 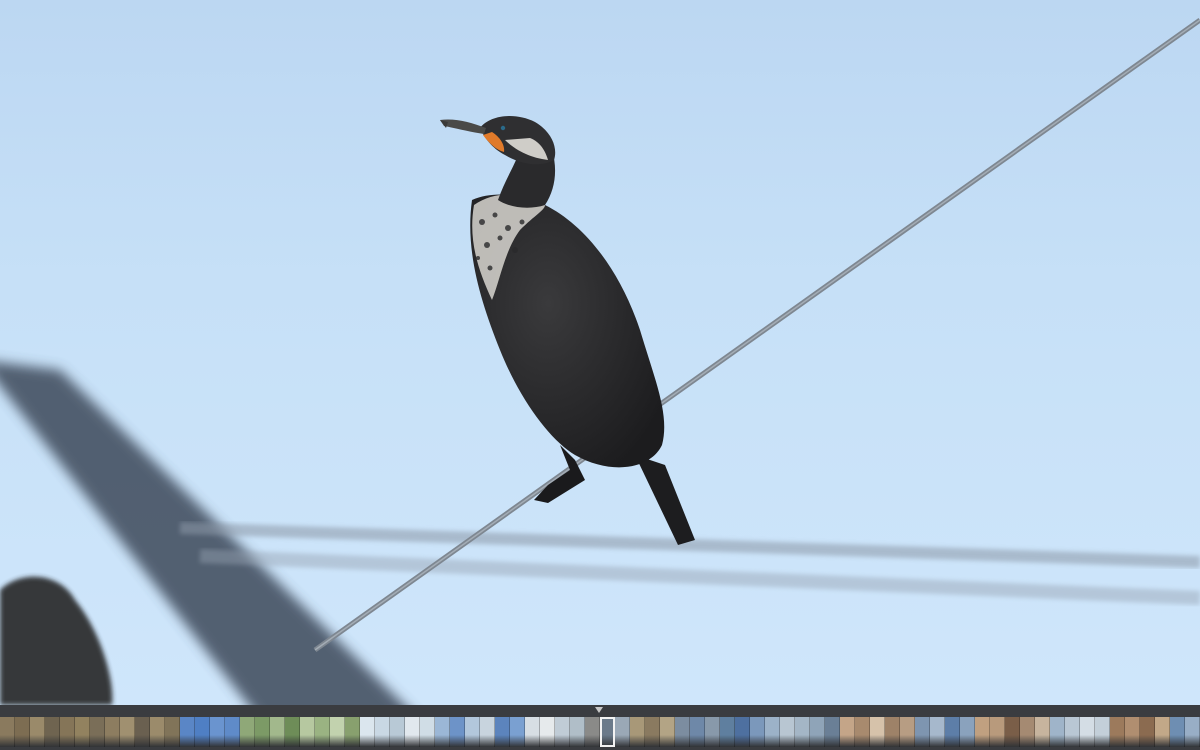 I want to click on blurred-bird-bottom-left, so click(x=56, y=640).